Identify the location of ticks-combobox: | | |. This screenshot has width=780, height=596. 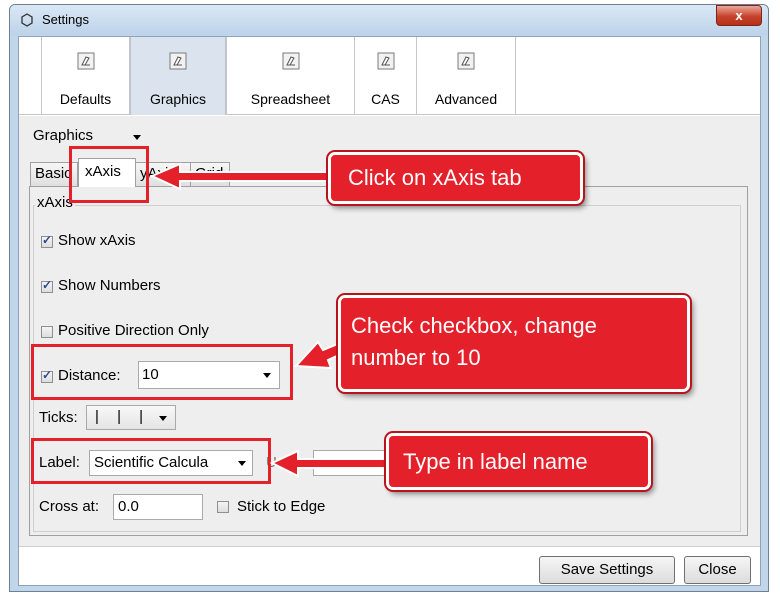
(131, 417).